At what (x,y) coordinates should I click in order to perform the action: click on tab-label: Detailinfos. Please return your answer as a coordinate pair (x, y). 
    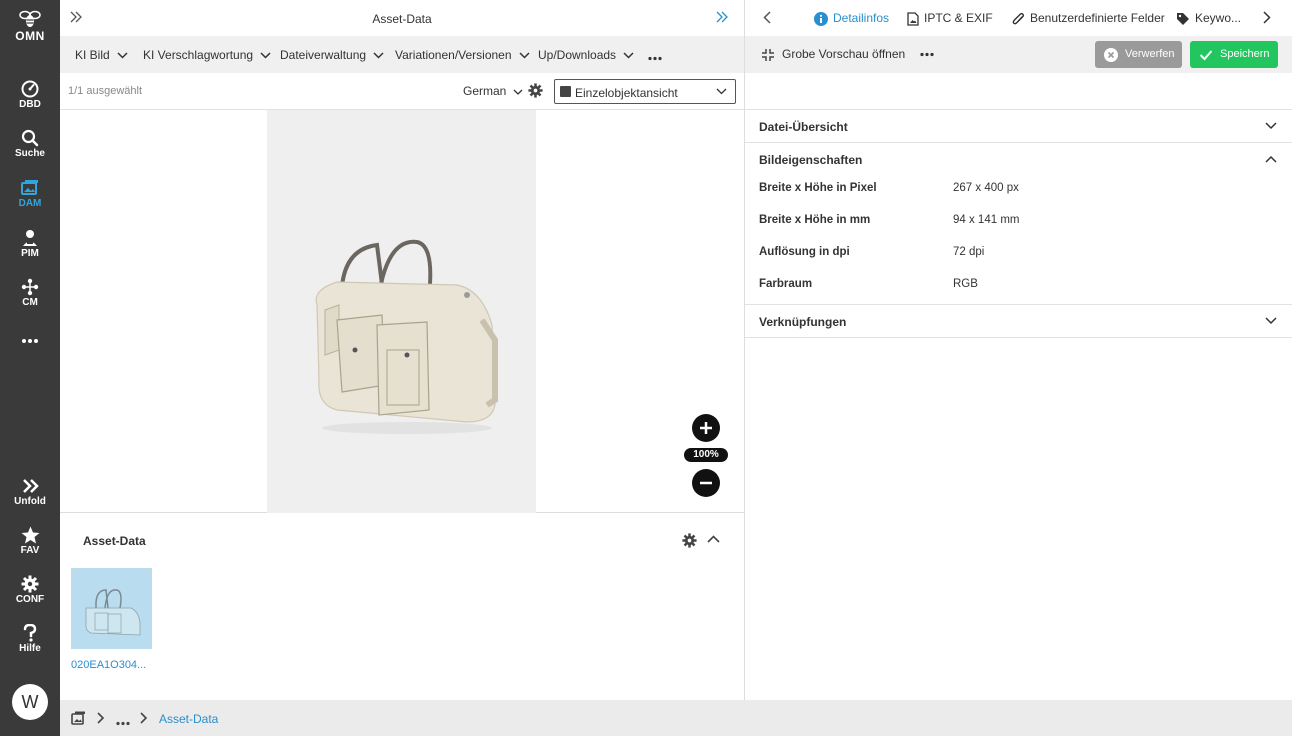
    Looking at the image, I should click on (861, 18).